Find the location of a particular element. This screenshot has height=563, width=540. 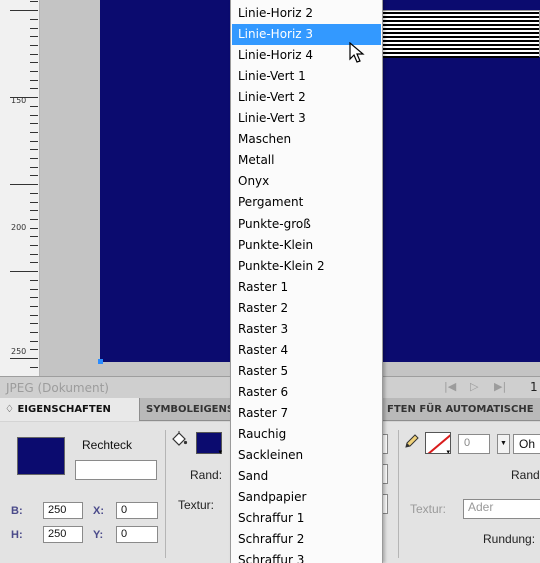

fill-edge-label: Rand: is located at coordinates (206, 475).